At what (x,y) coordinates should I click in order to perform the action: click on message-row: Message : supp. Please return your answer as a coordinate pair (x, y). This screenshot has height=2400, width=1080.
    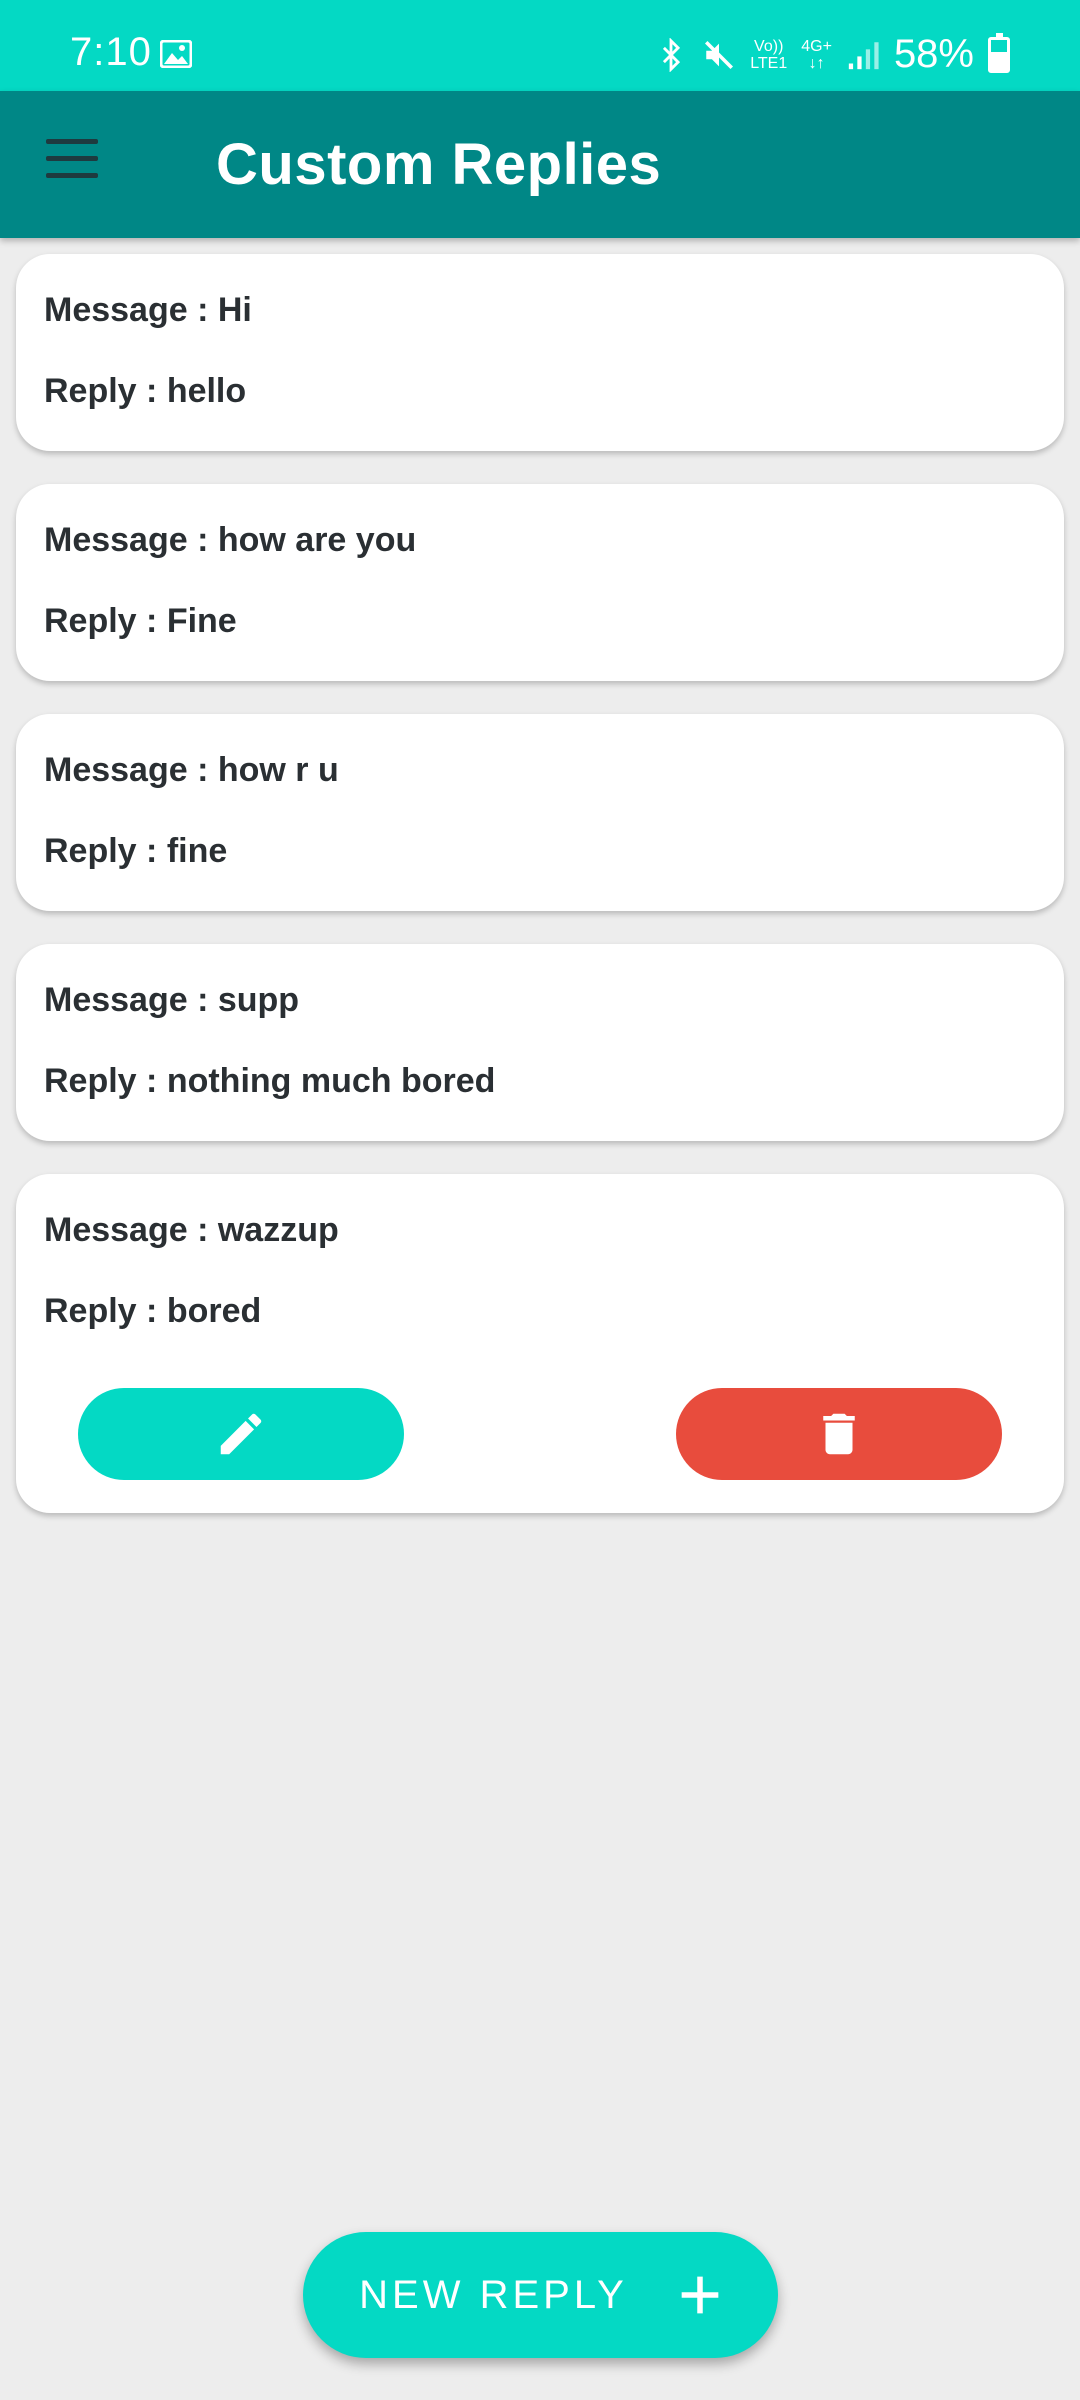
    Looking at the image, I should click on (172, 1000).